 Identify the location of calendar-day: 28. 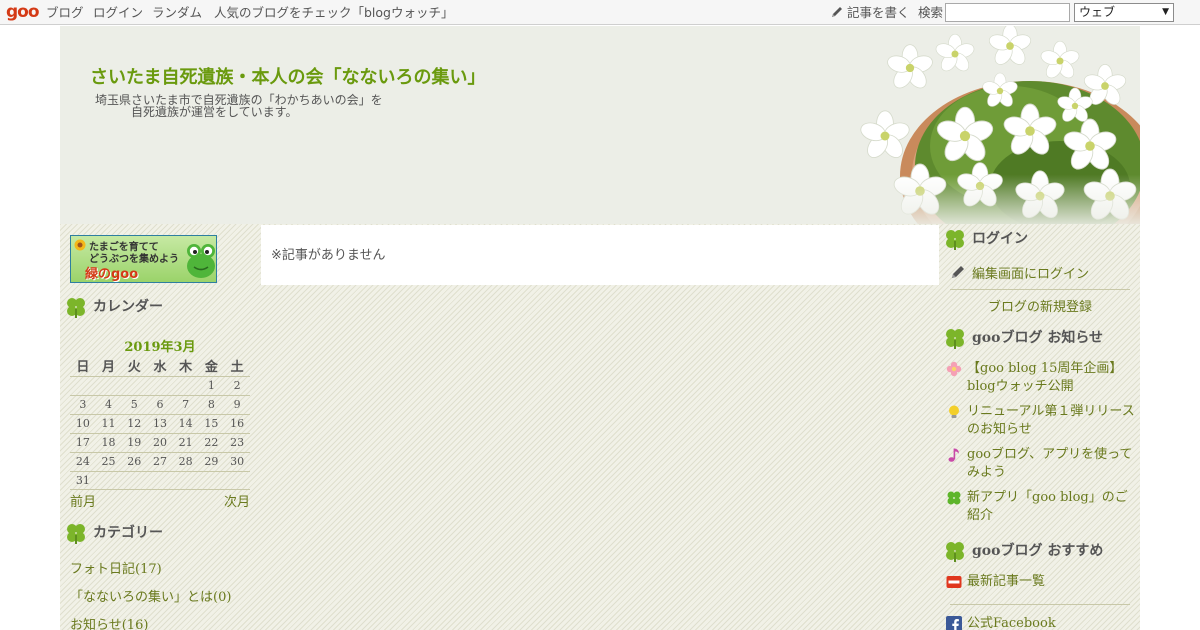
(185, 462).